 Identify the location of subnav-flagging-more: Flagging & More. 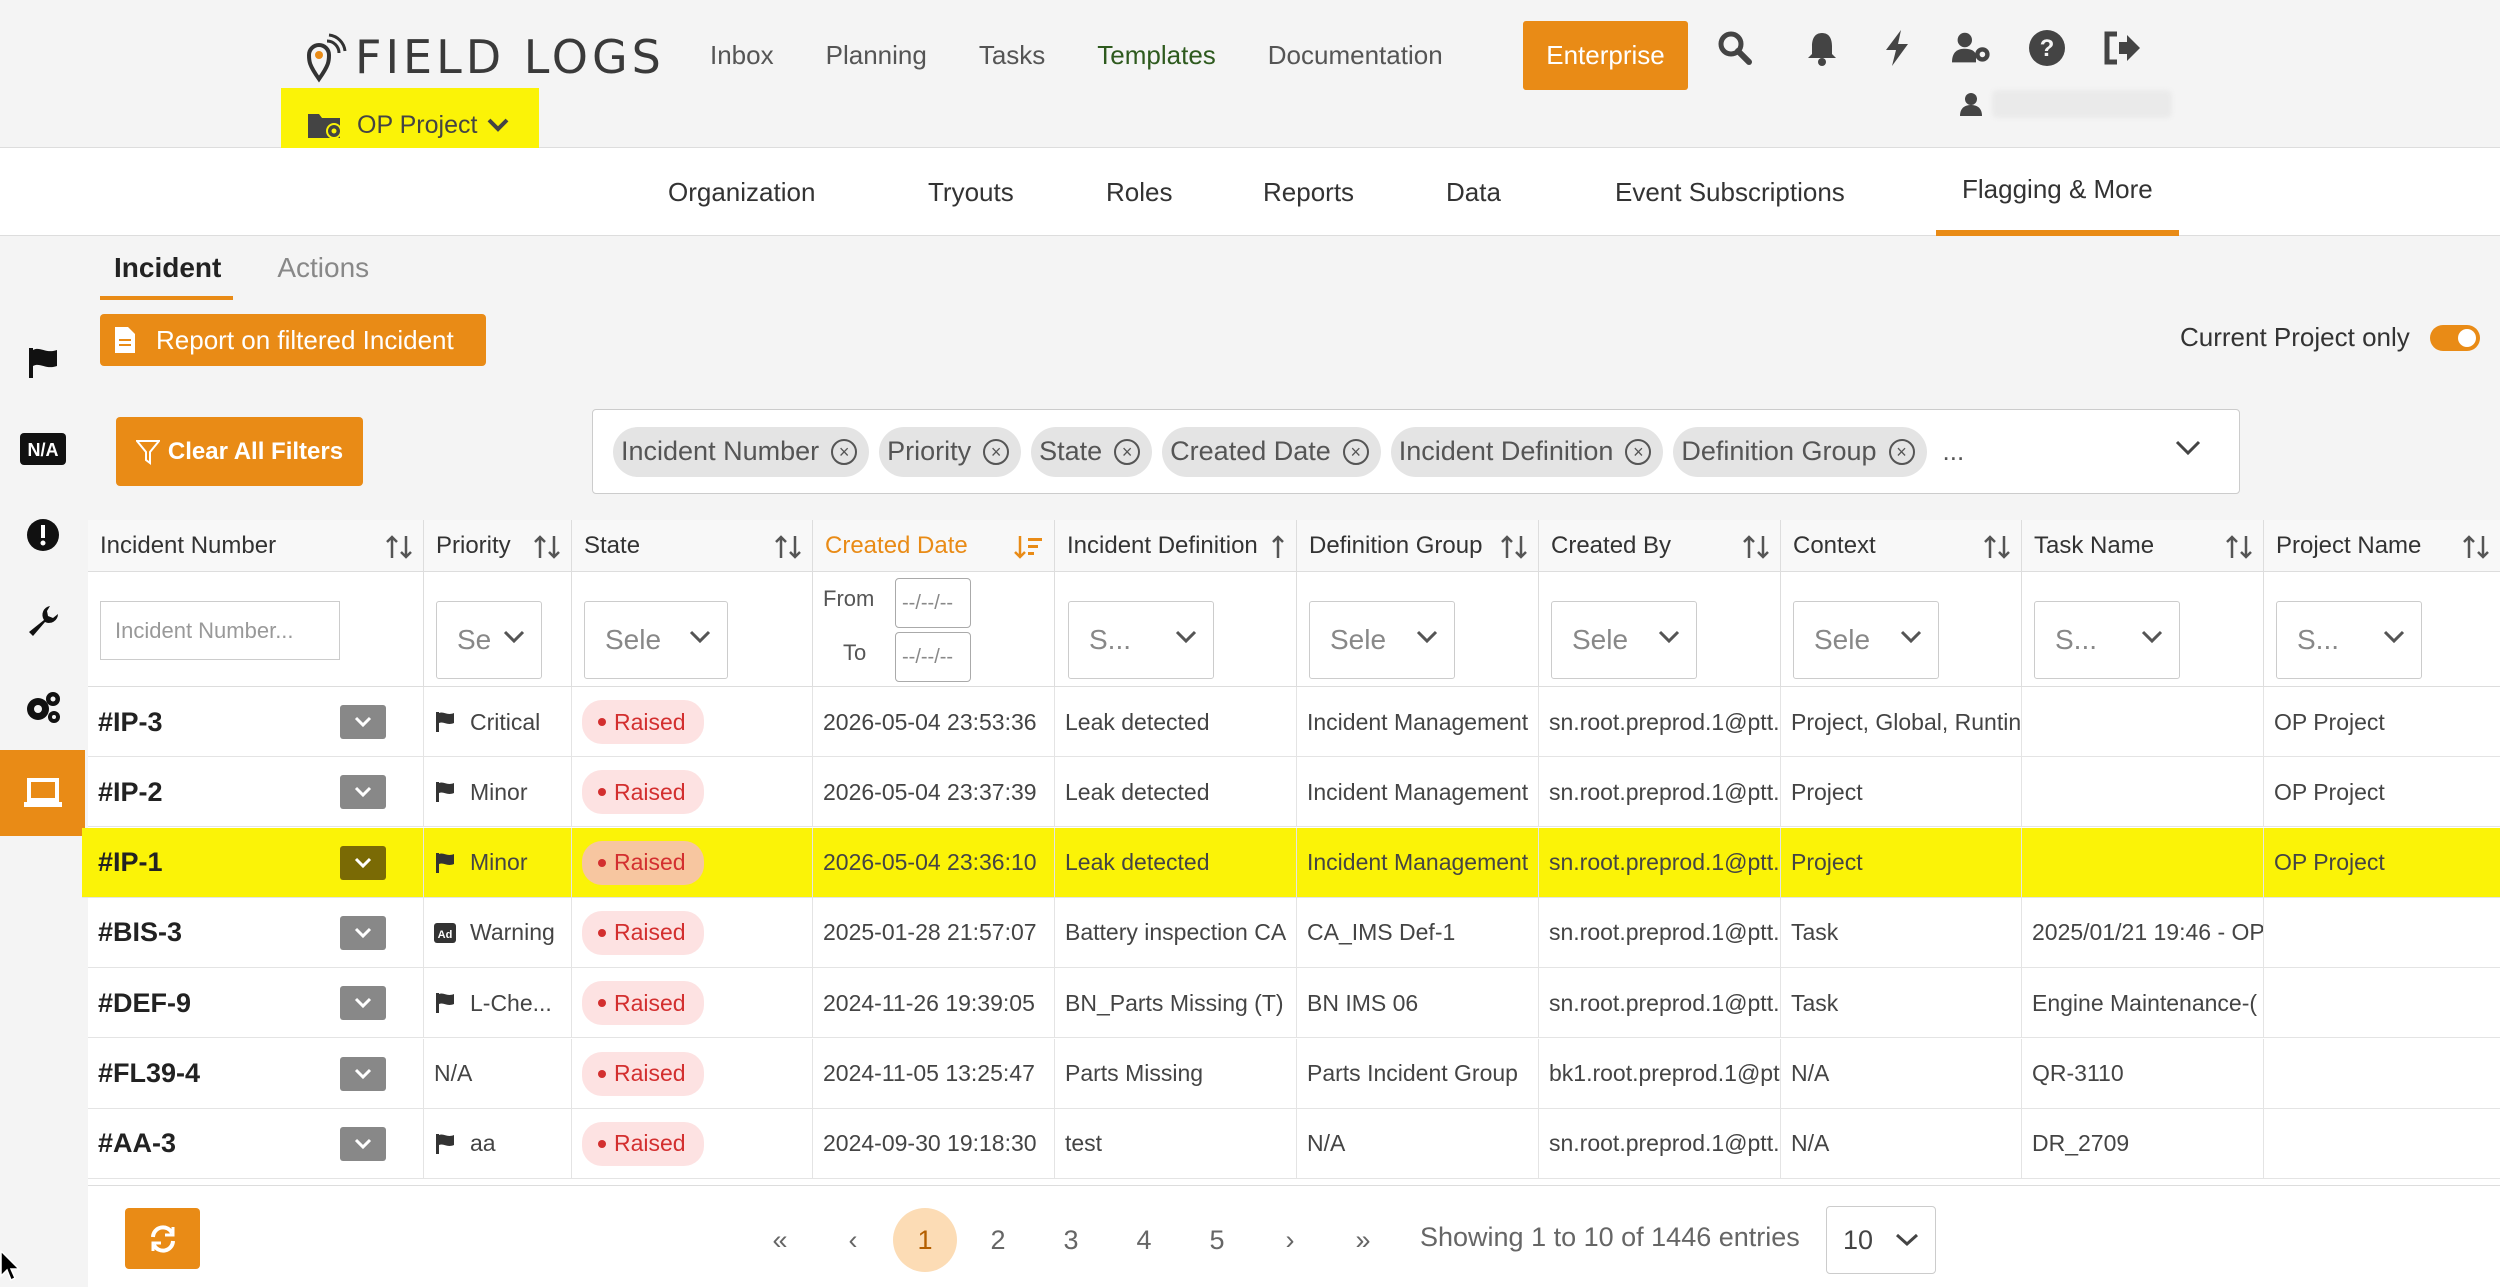
(2057, 192).